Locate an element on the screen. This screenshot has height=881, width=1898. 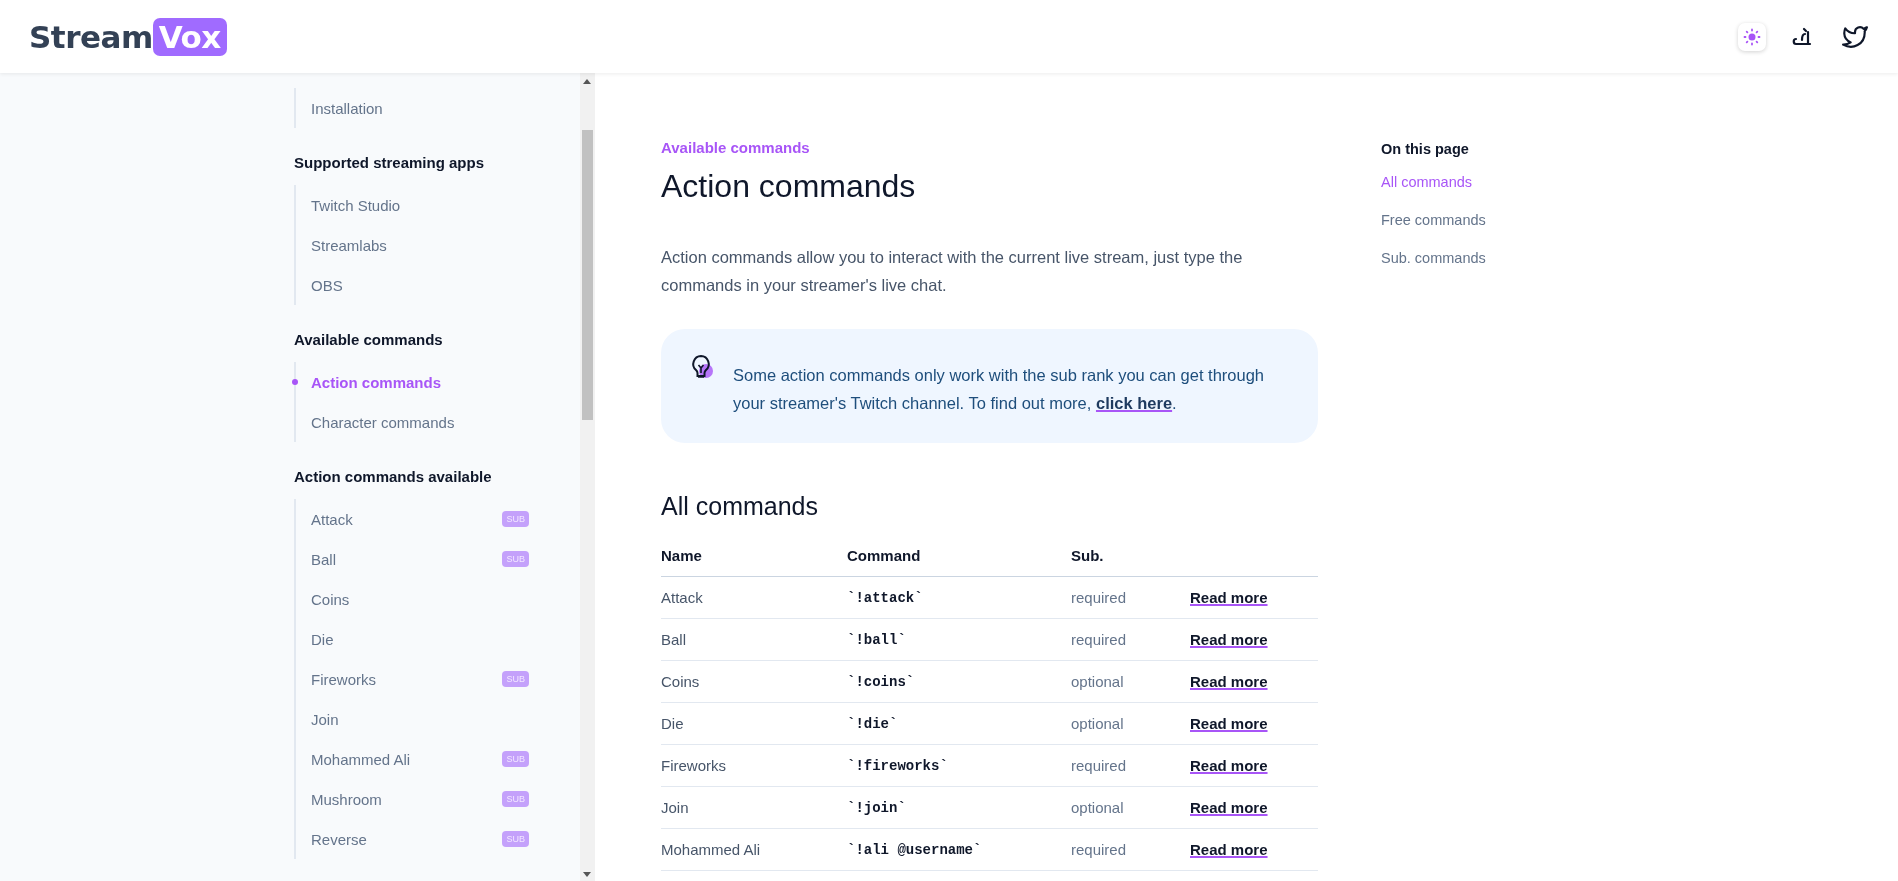
table-cell: Mohammed Ali is located at coordinates (754, 849).